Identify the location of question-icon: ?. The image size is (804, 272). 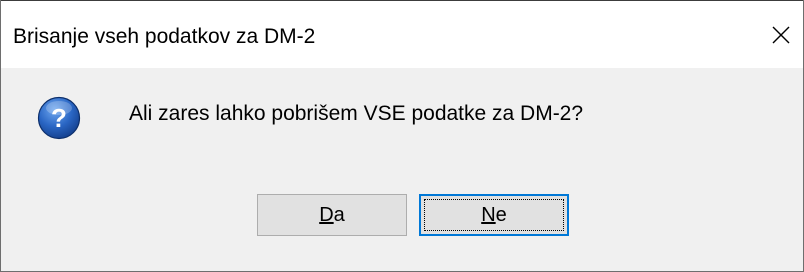
(59, 118).